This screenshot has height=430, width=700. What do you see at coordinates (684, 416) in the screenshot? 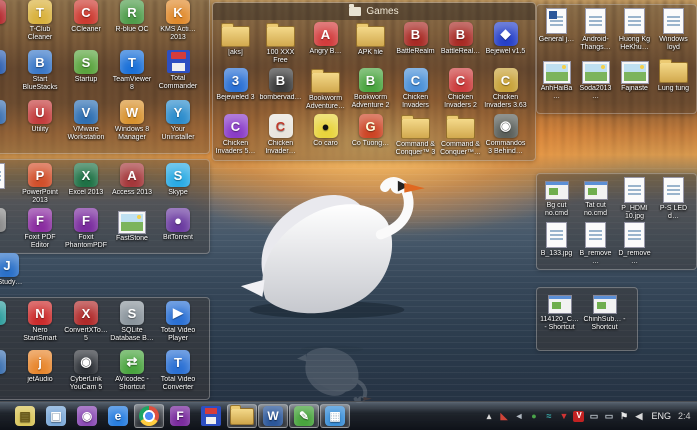
I see `taskbar-clock: 2:46` at bounding box center [684, 416].